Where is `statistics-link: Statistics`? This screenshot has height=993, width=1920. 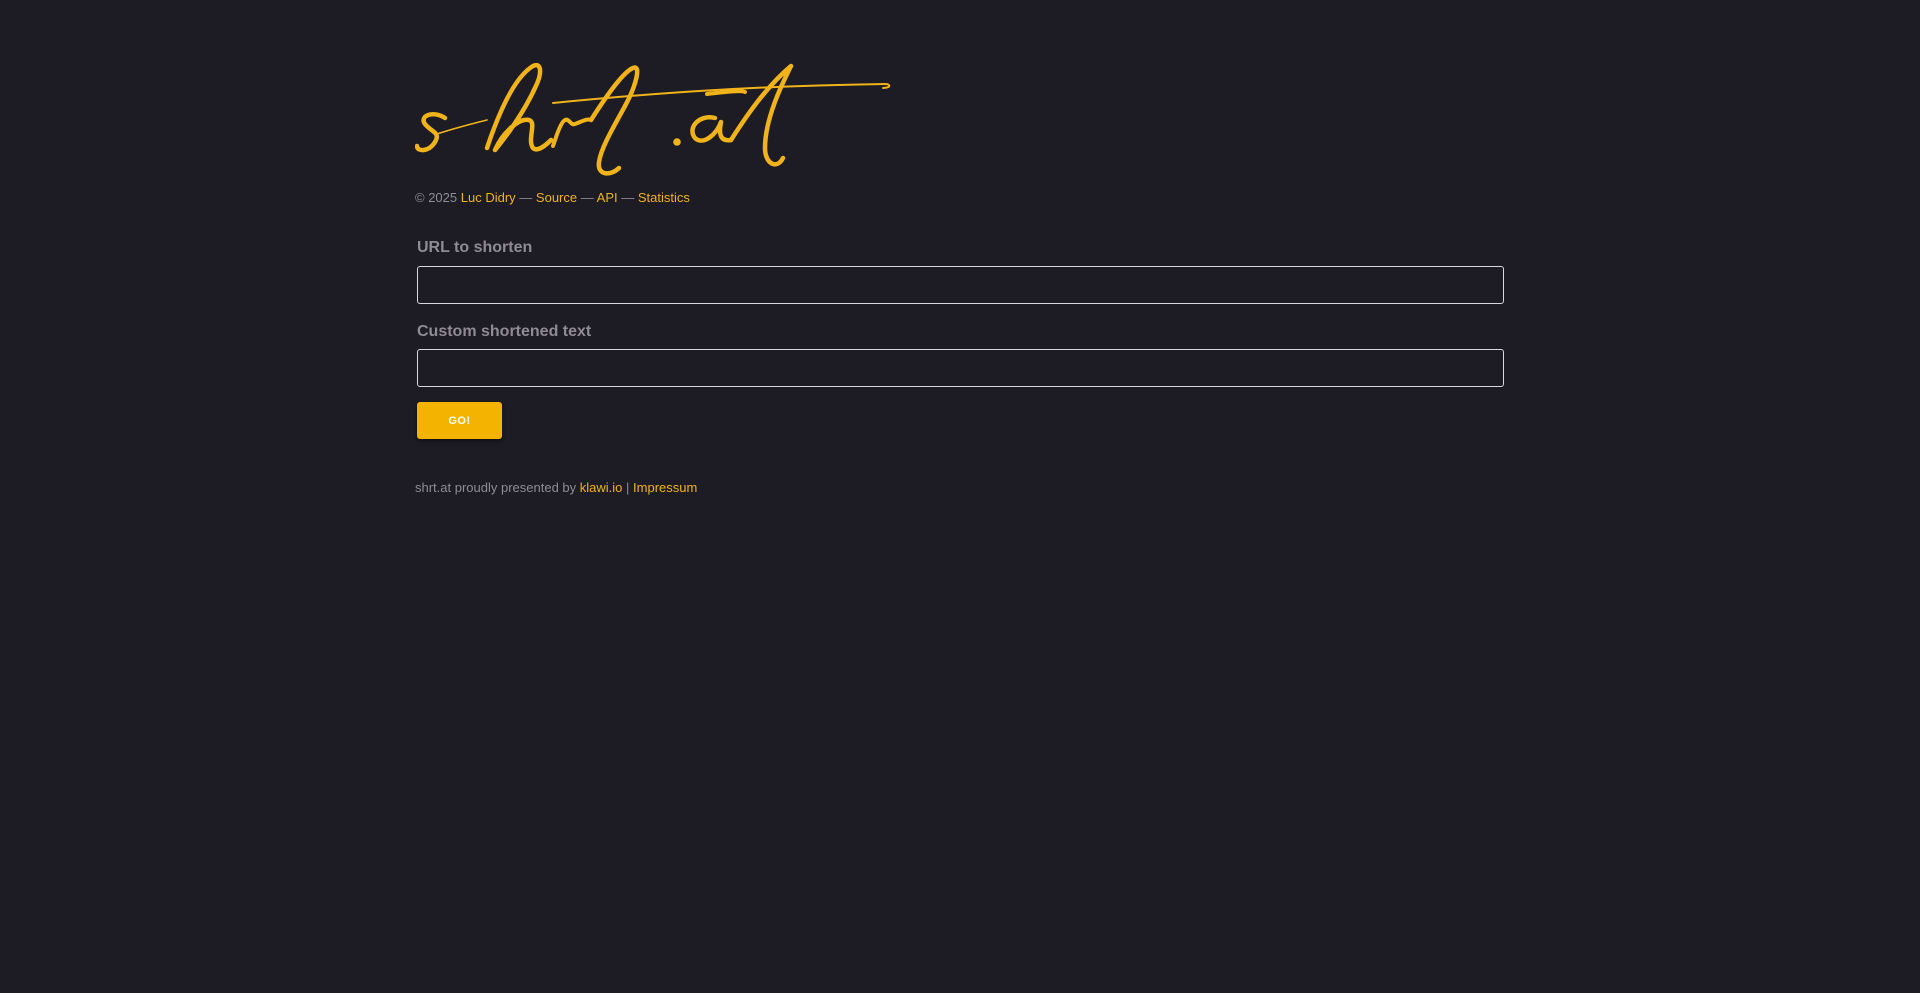 statistics-link: Statistics is located at coordinates (664, 197).